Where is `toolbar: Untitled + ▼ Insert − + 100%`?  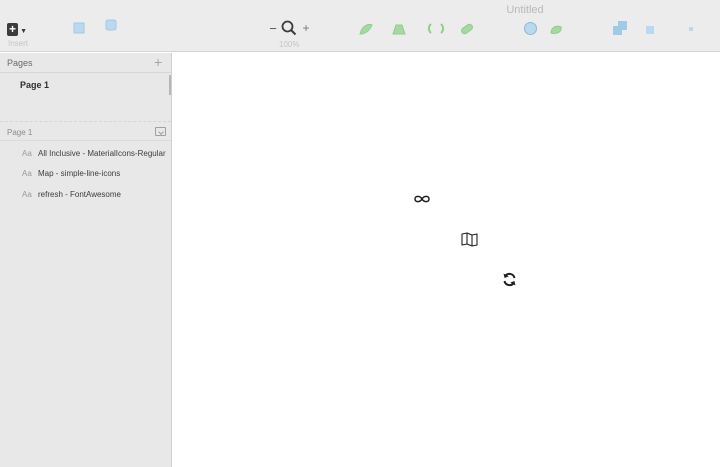 toolbar: Untitled + ▼ Insert − + 100% is located at coordinates (360, 26).